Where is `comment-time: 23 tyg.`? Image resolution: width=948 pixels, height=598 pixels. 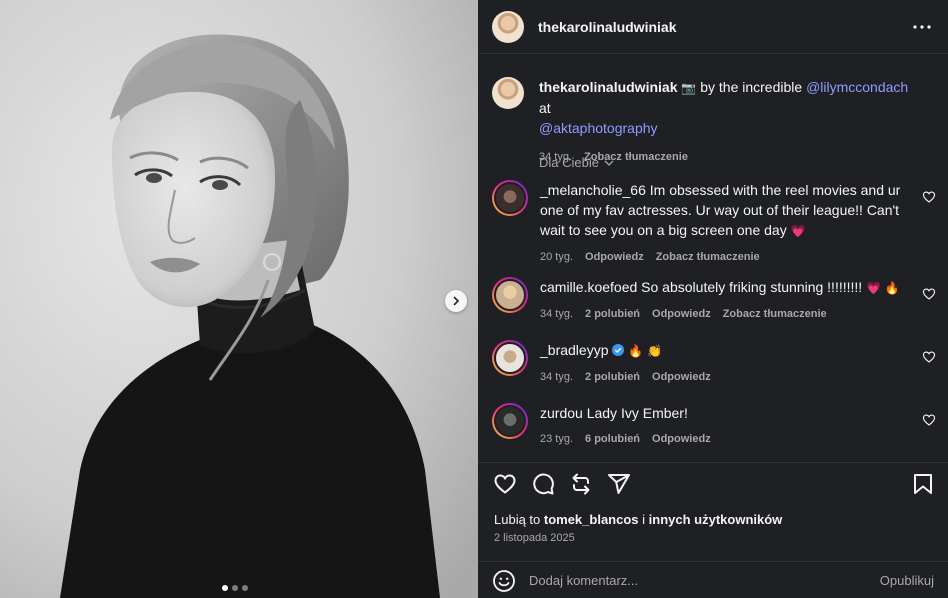
comment-time: 23 tyg. is located at coordinates (556, 439).